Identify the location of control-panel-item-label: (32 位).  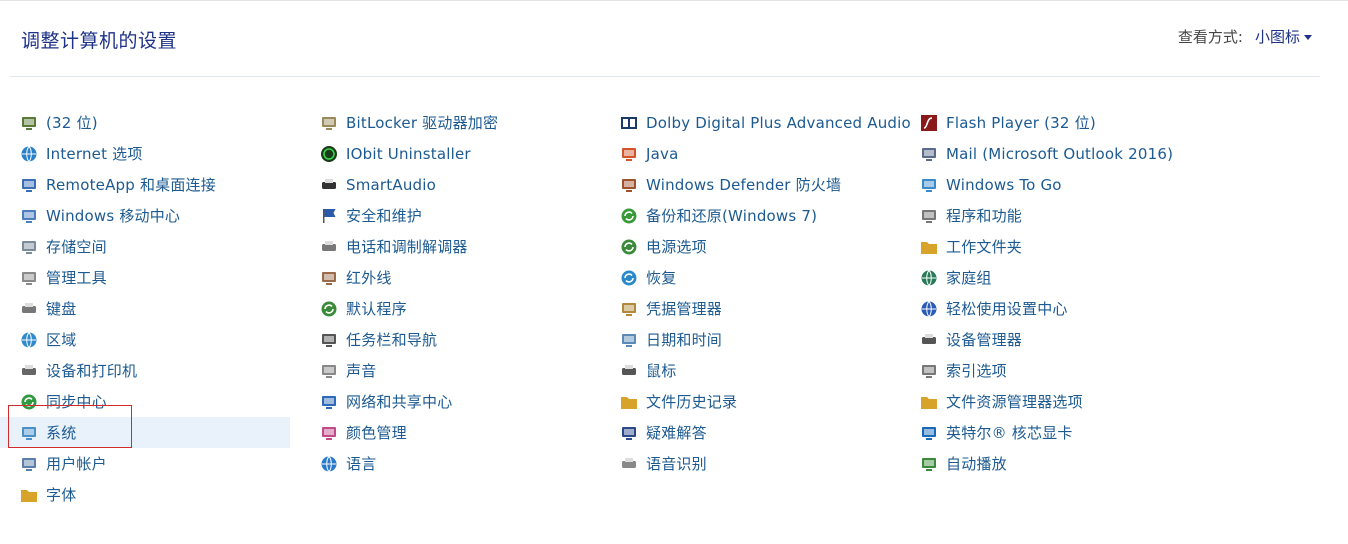
(72, 123).